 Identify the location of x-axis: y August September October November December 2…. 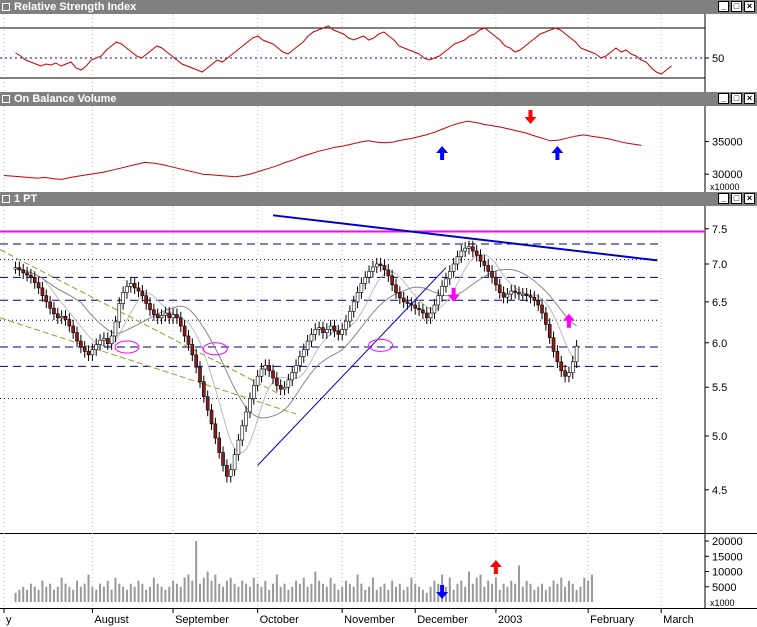
(378, 617).